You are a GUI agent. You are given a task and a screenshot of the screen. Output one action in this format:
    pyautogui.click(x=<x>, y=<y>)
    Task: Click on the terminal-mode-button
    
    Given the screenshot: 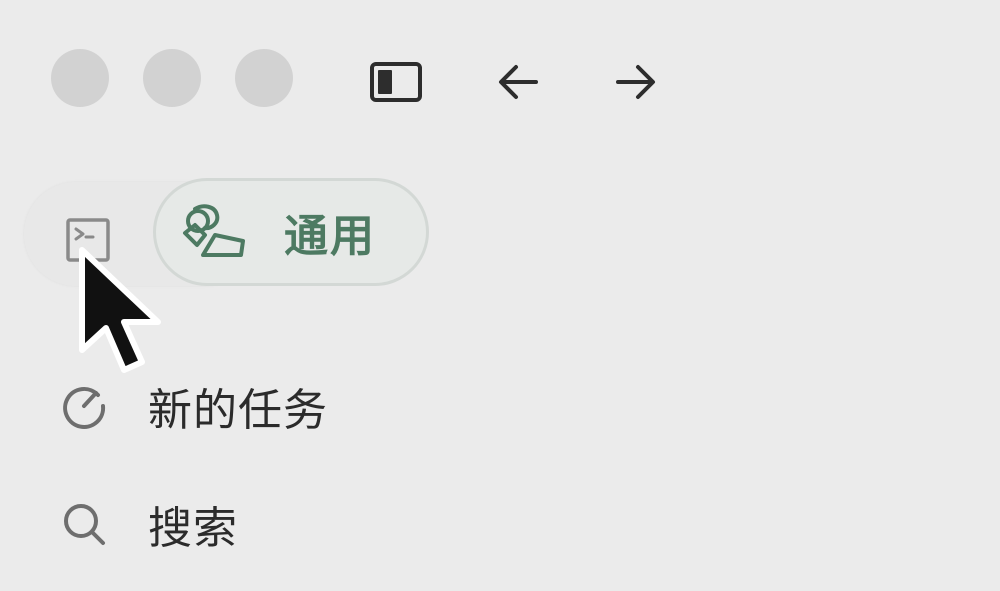 What is the action you would take?
    pyautogui.click(x=88, y=240)
    